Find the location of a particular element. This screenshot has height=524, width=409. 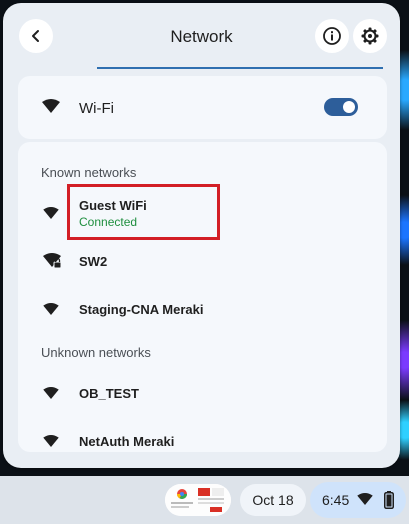

window-thumbnail is located at coordinates (198, 500).